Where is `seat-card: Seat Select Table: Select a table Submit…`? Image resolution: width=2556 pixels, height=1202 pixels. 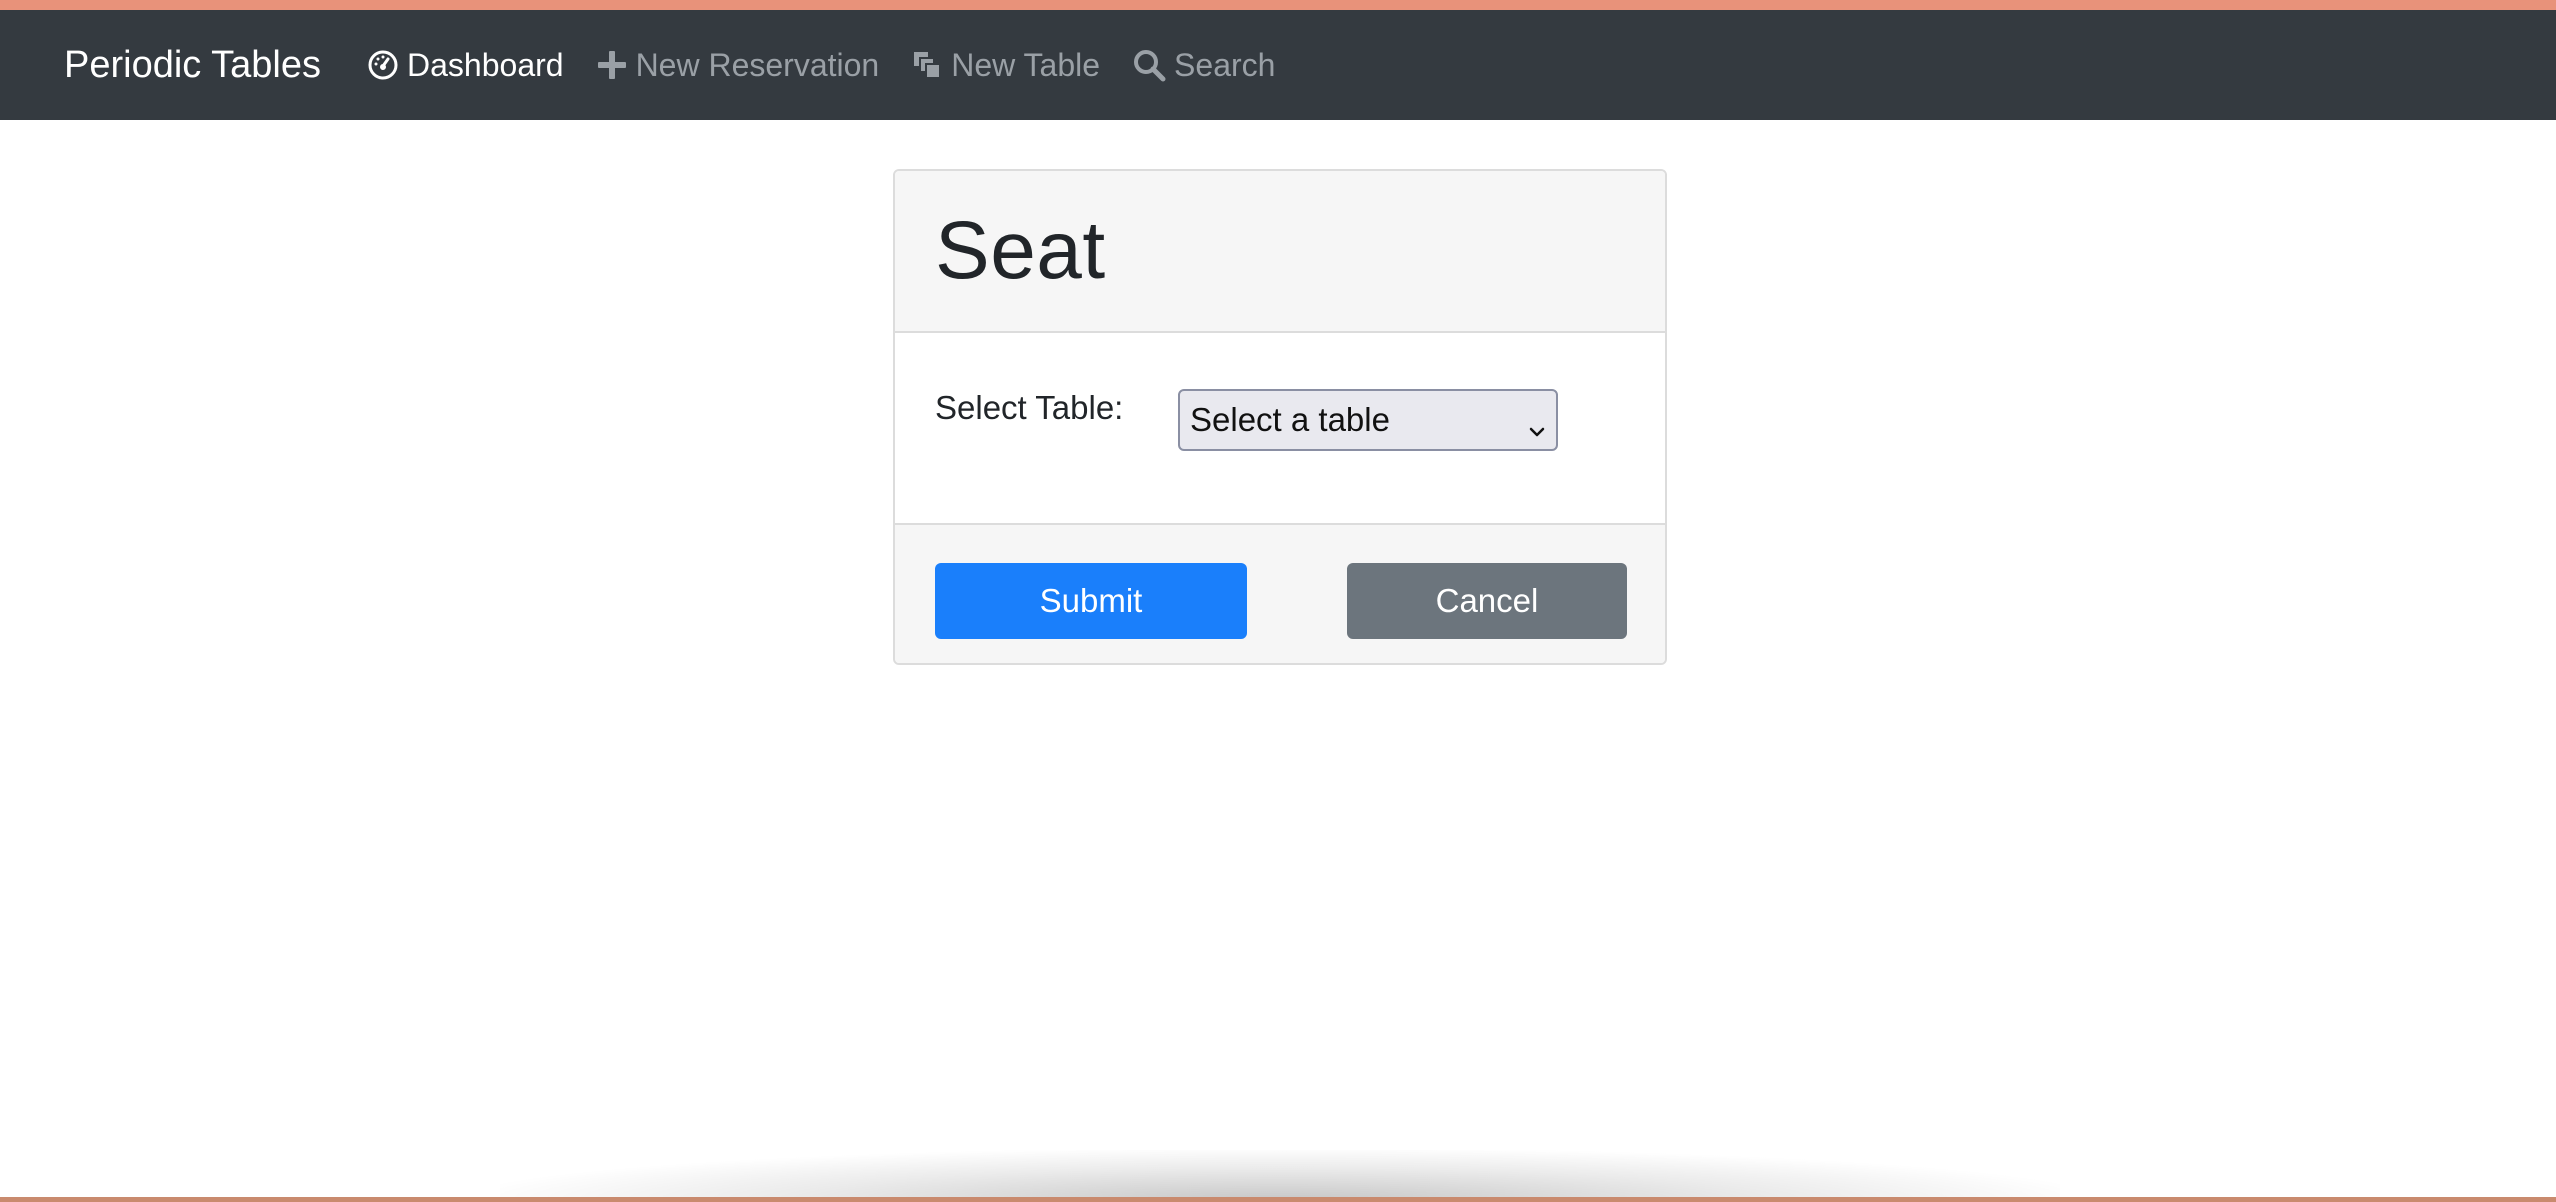 seat-card: Seat Select Table: Select a table Submit… is located at coordinates (1280, 417).